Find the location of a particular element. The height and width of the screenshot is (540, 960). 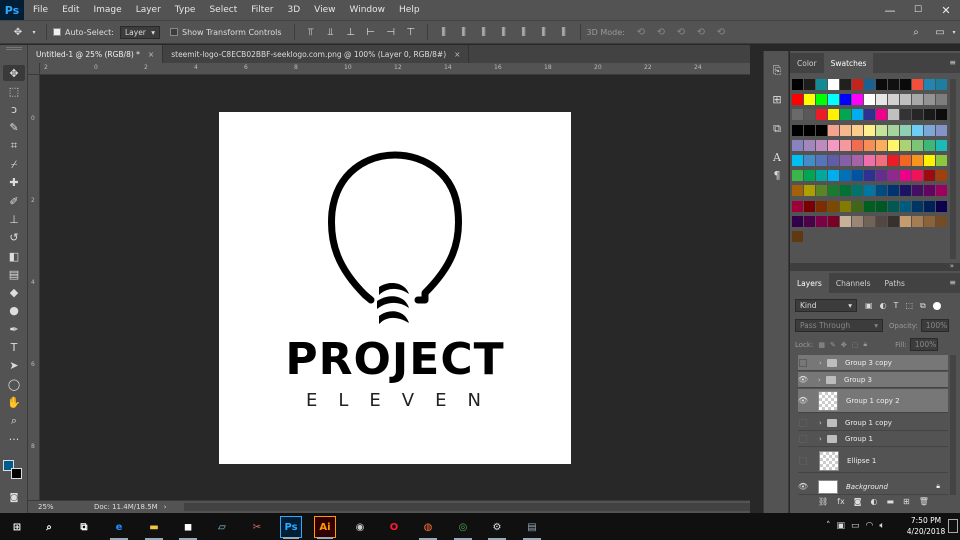

align-hcenter-icon: ⊣ is located at coordinates (391, 32).